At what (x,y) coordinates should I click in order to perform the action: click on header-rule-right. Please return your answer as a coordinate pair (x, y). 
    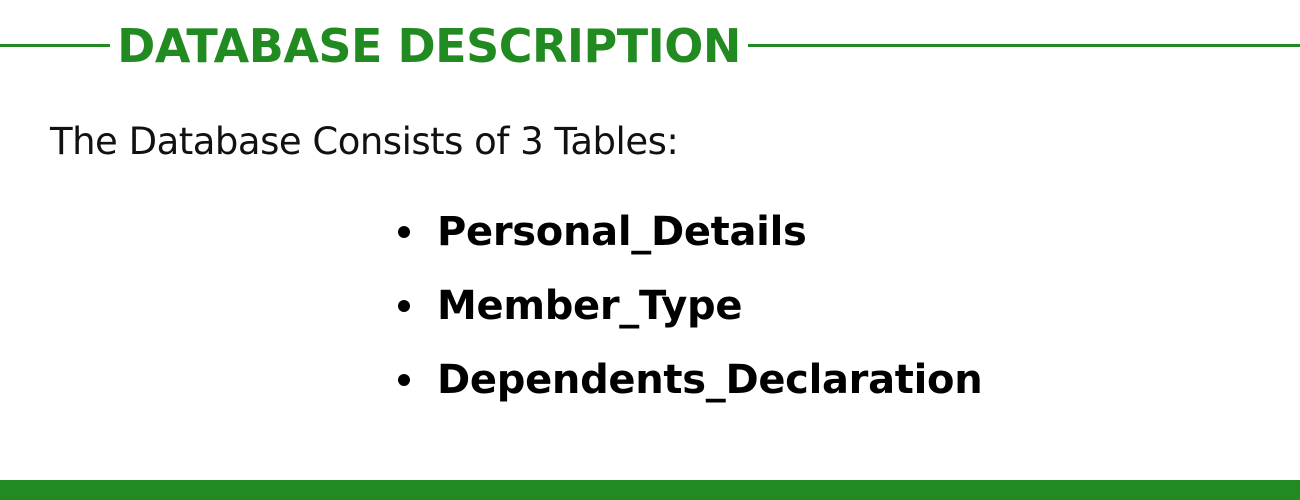
    Looking at the image, I should click on (1024, 45).